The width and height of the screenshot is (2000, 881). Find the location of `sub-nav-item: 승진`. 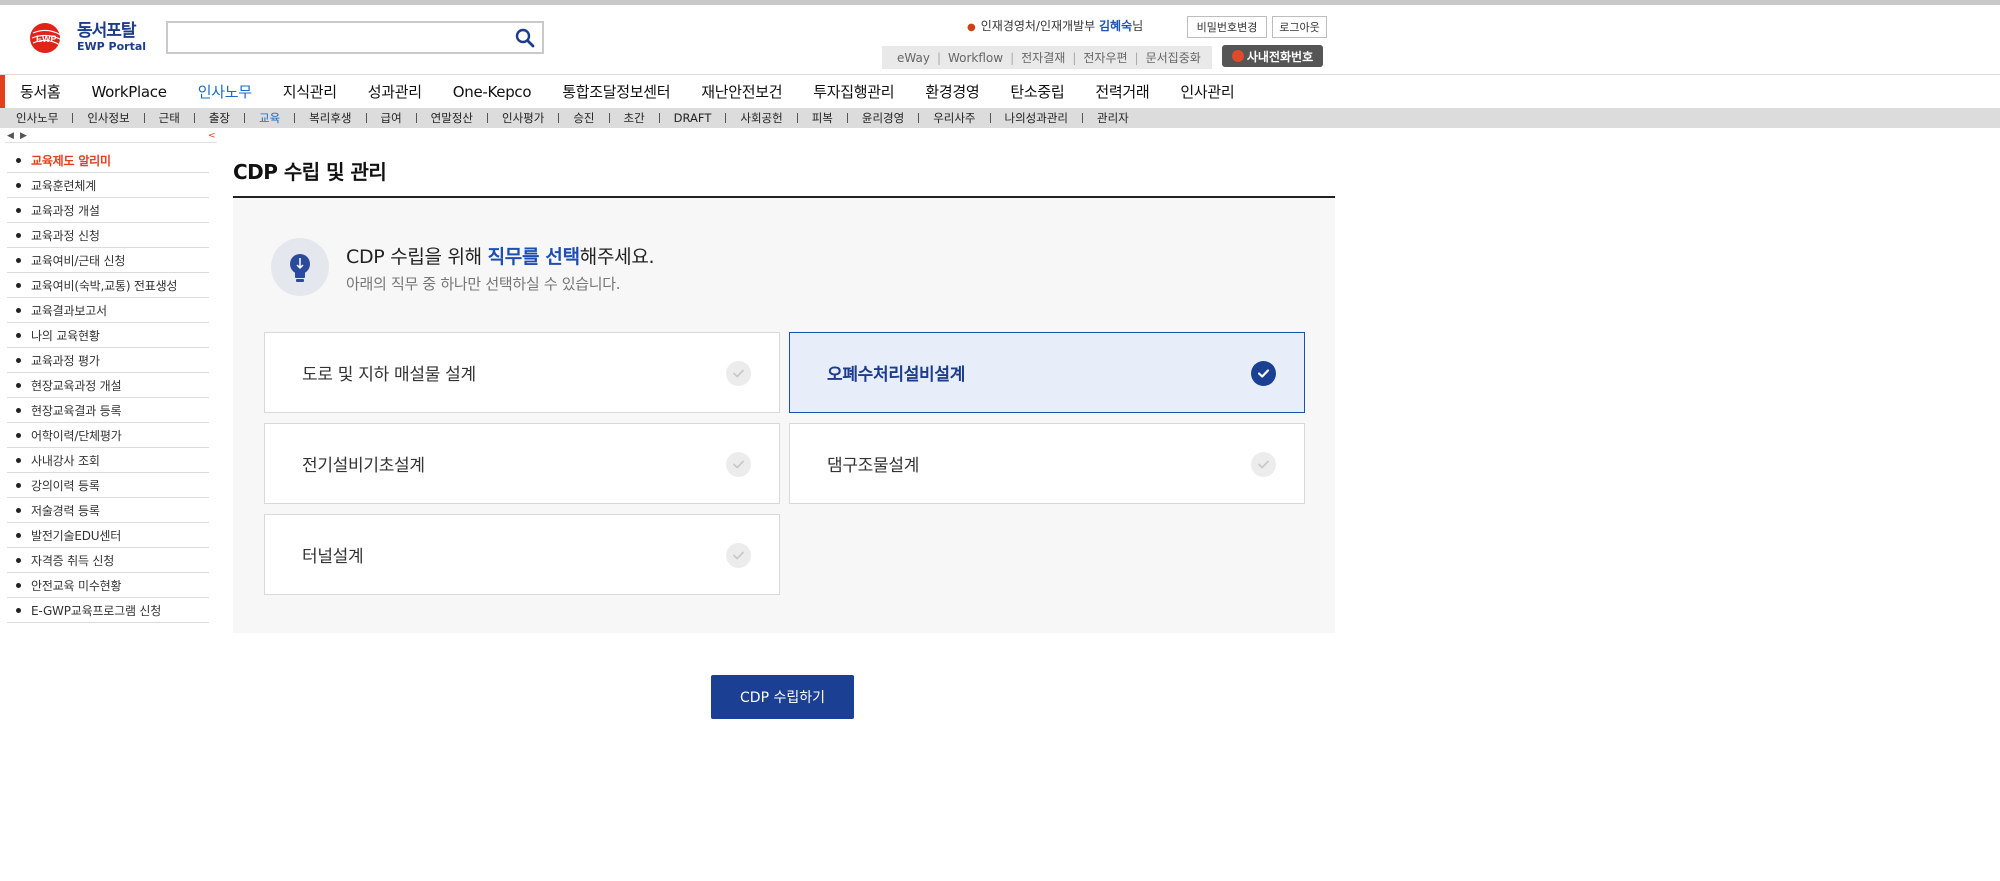

sub-nav-item: 승진 is located at coordinates (583, 118).